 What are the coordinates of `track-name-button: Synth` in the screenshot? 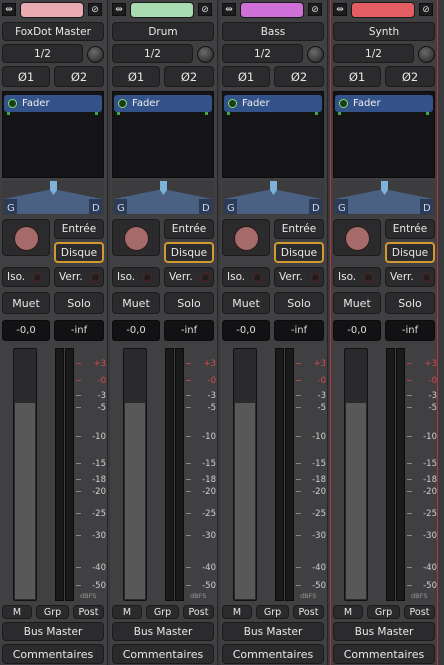 It's located at (384, 31).